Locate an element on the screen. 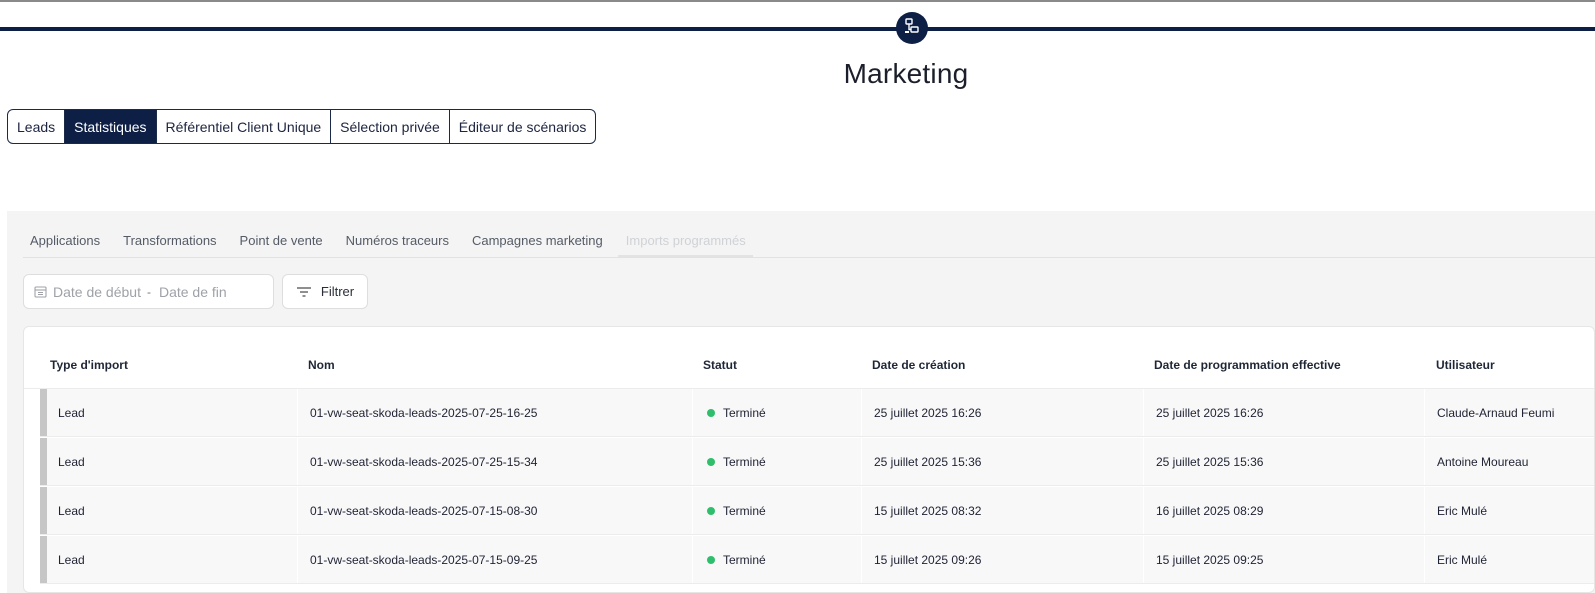  calendar-icon is located at coordinates (40, 291).